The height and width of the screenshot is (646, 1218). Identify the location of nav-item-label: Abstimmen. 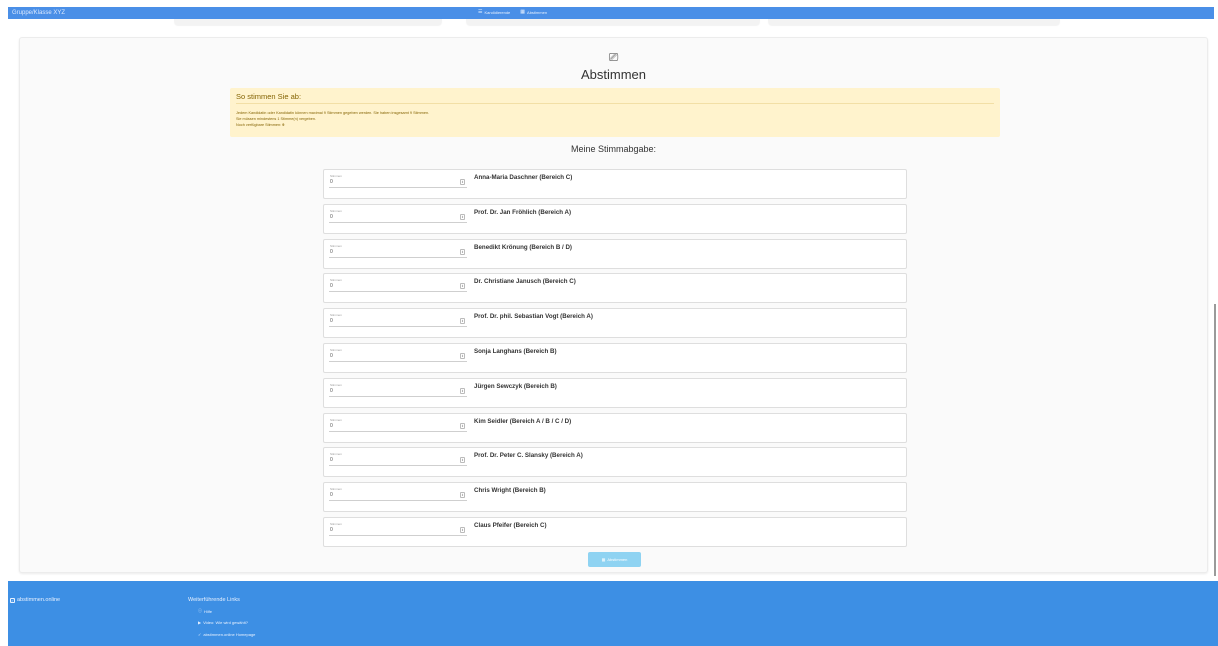
(537, 12).